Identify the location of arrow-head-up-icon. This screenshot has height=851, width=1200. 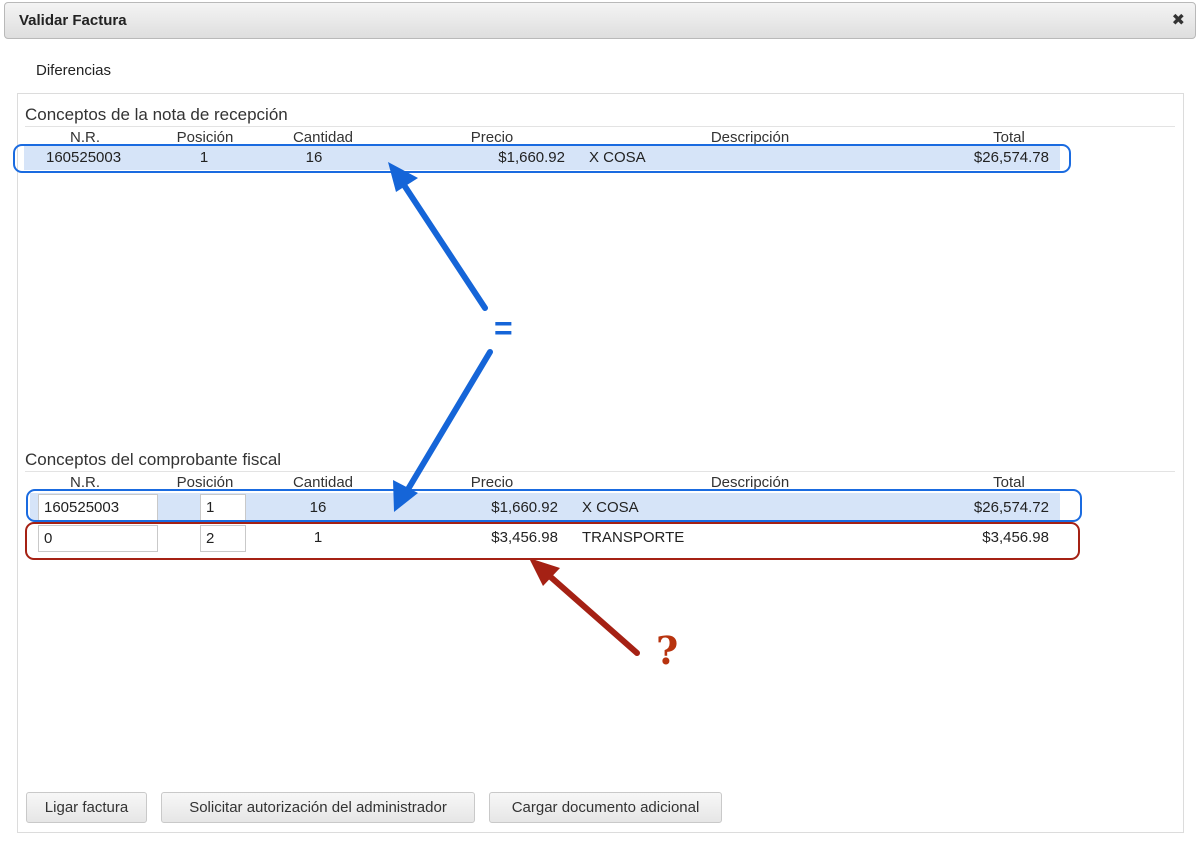
(403, 177).